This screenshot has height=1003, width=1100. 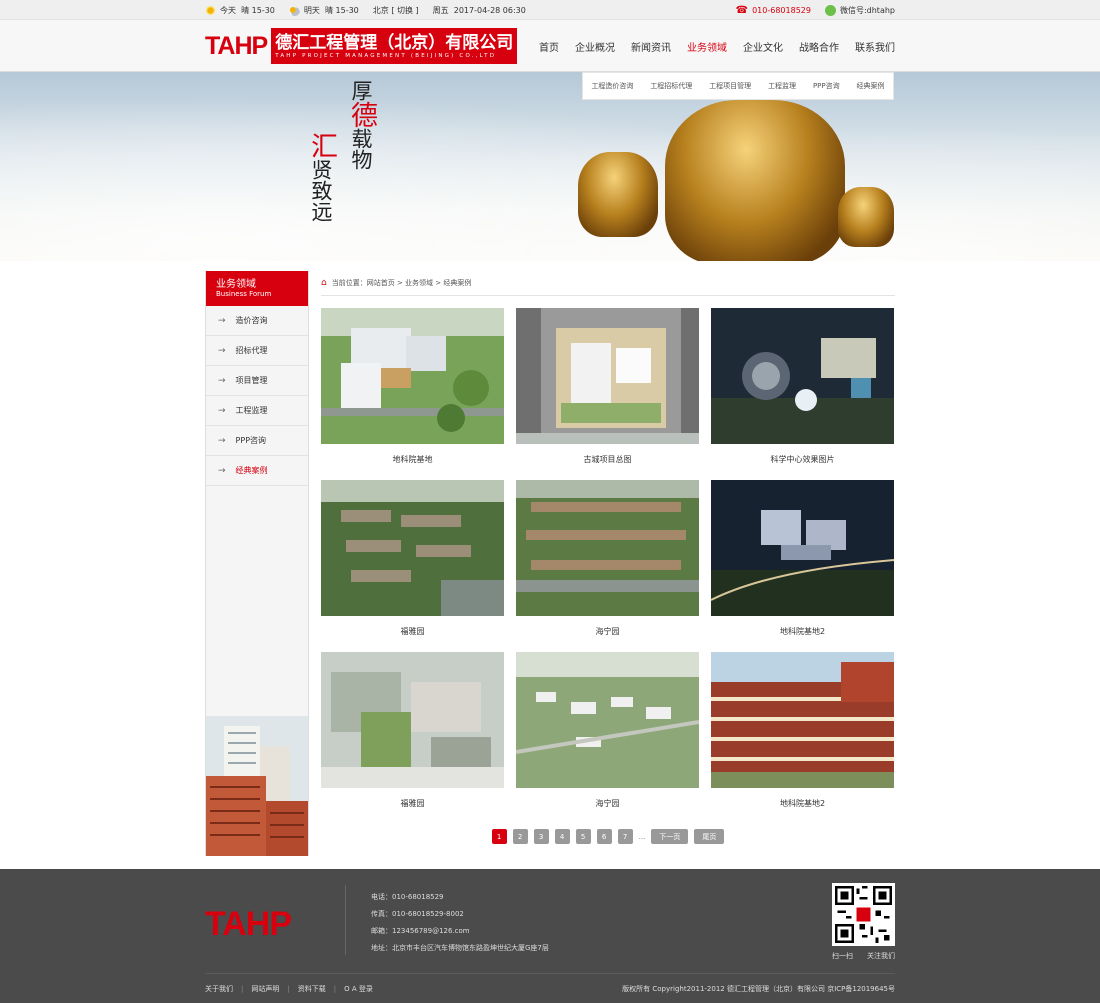 I want to click on breadcrumb-item-2: 经典案例, so click(x=457, y=283).